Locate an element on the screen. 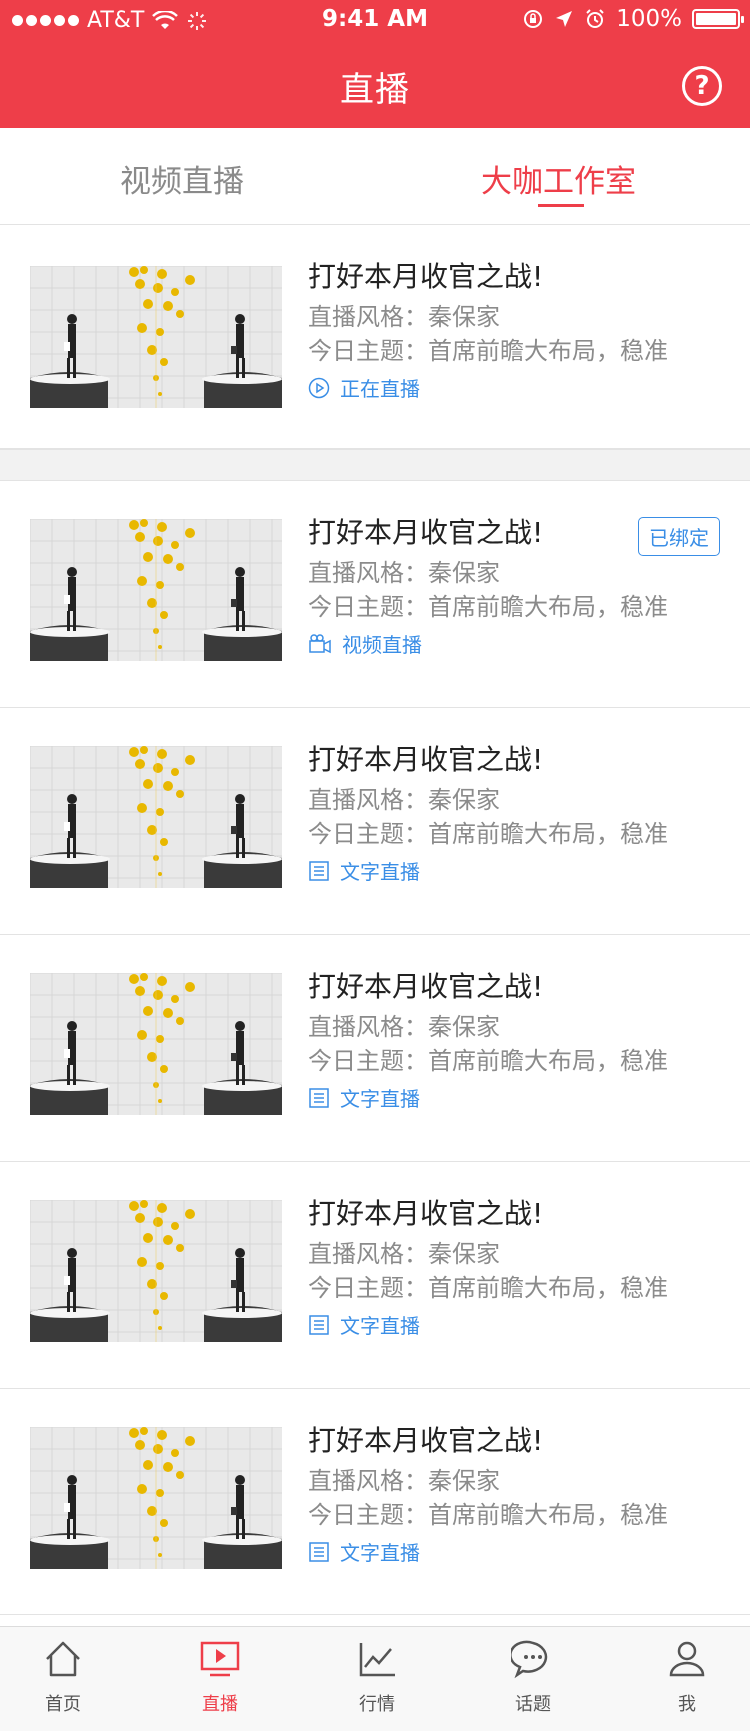  user-icon is located at coordinates (687, 1659).